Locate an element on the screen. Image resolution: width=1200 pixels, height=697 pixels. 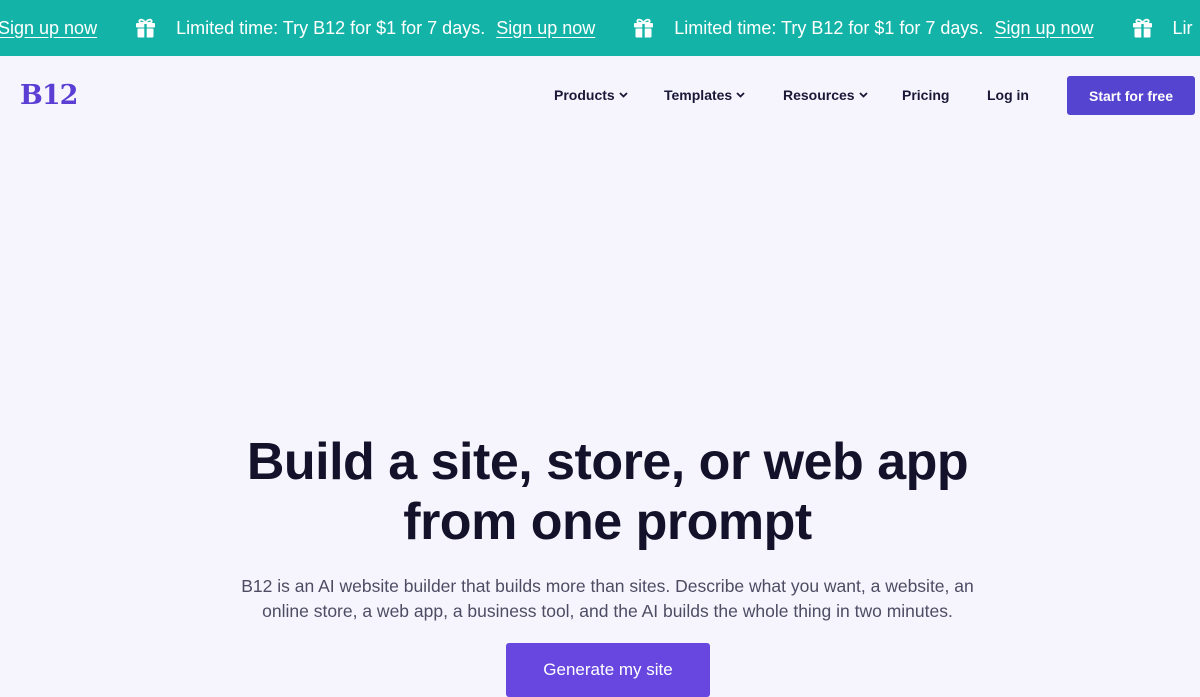
promo-item: Sign up now is located at coordinates (48, 28).